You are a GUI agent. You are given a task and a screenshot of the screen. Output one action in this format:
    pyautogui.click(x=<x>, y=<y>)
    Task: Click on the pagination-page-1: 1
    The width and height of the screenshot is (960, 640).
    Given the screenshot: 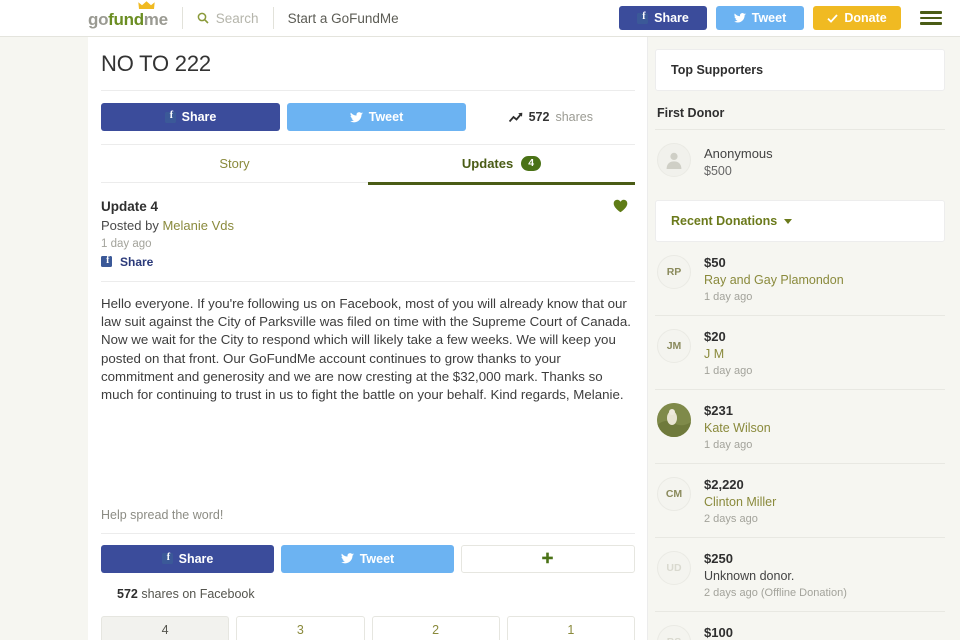 What is the action you would take?
    pyautogui.click(x=570, y=627)
    